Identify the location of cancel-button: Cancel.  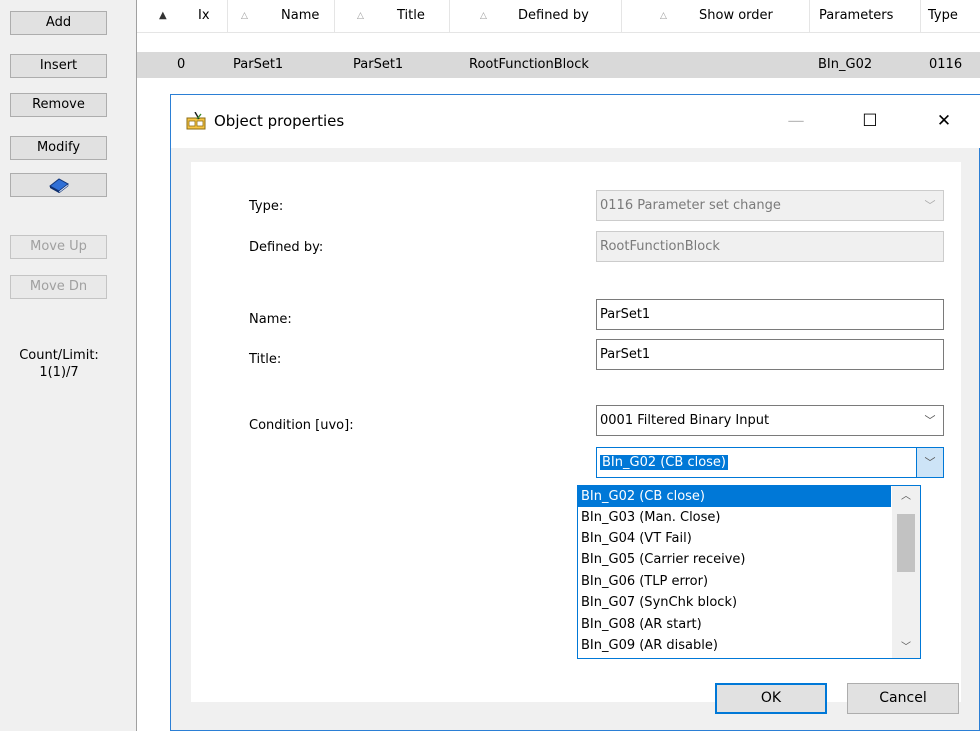
(903, 698).